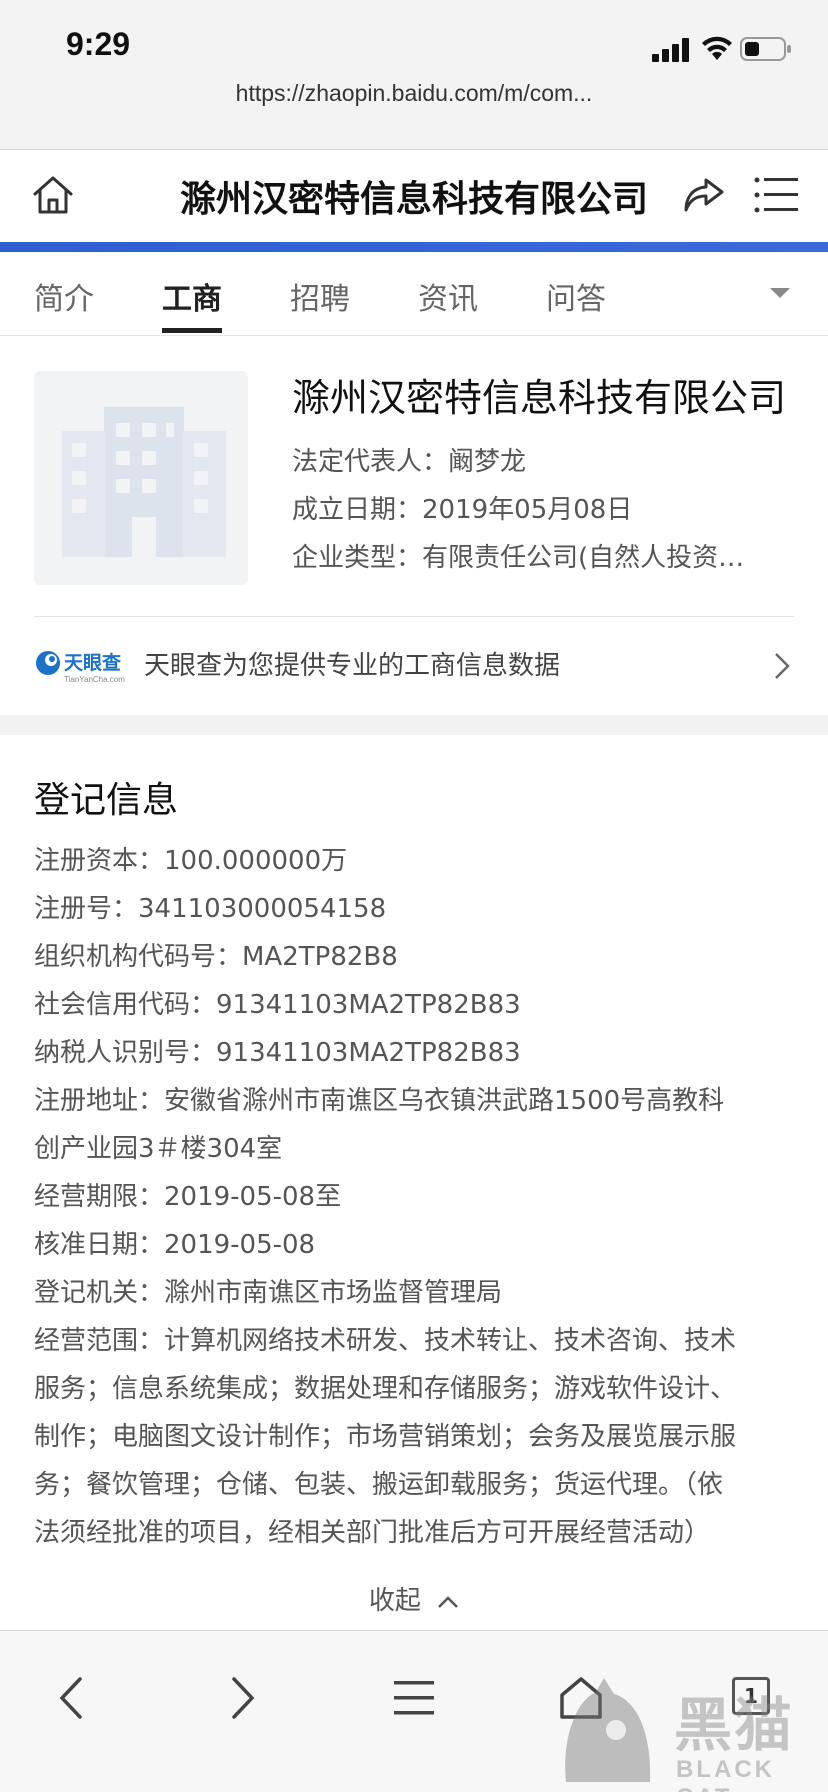 The image size is (828, 1792). I want to click on credit-code: 社会信用代码：91341103MA2TP82B83, so click(277, 1005).